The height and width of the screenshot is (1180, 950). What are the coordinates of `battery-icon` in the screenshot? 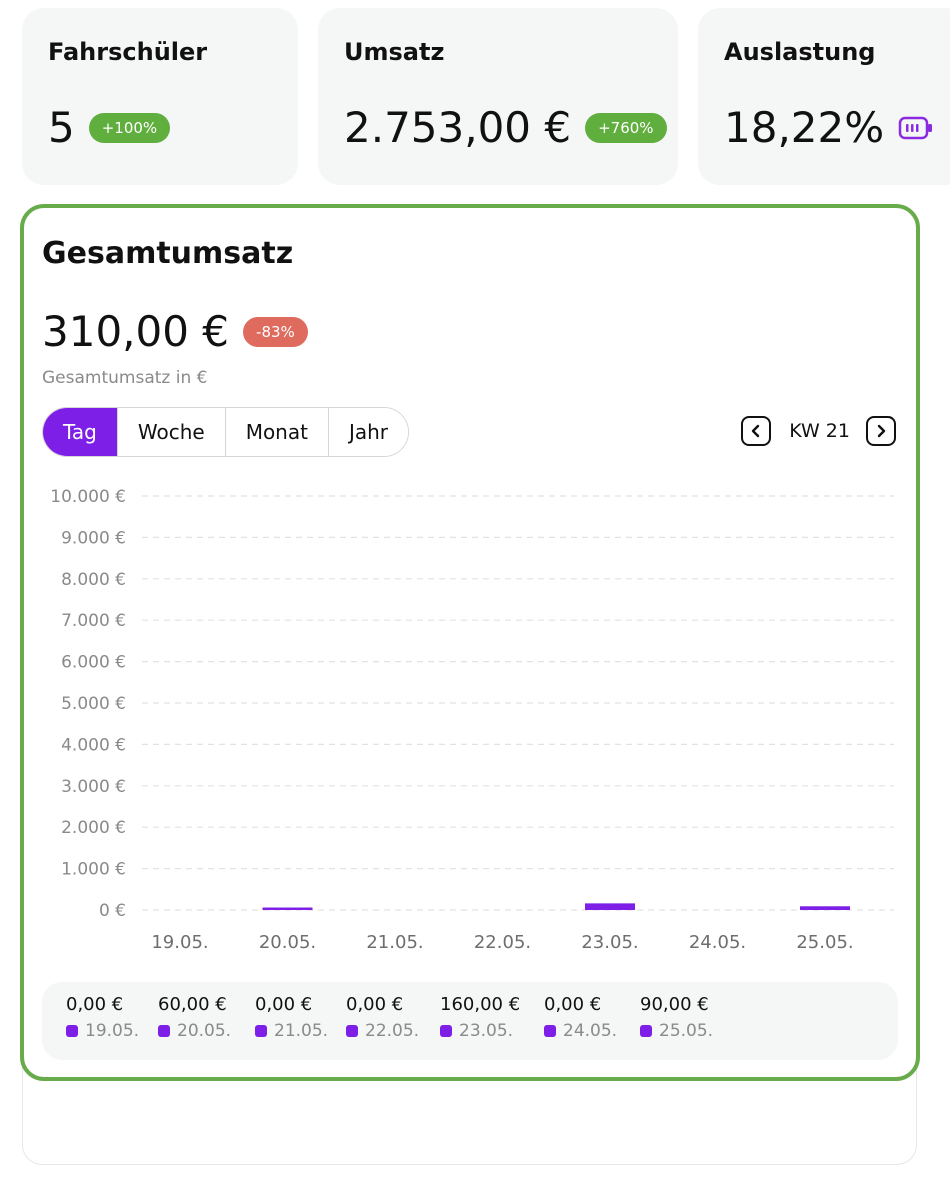 It's located at (916, 128).